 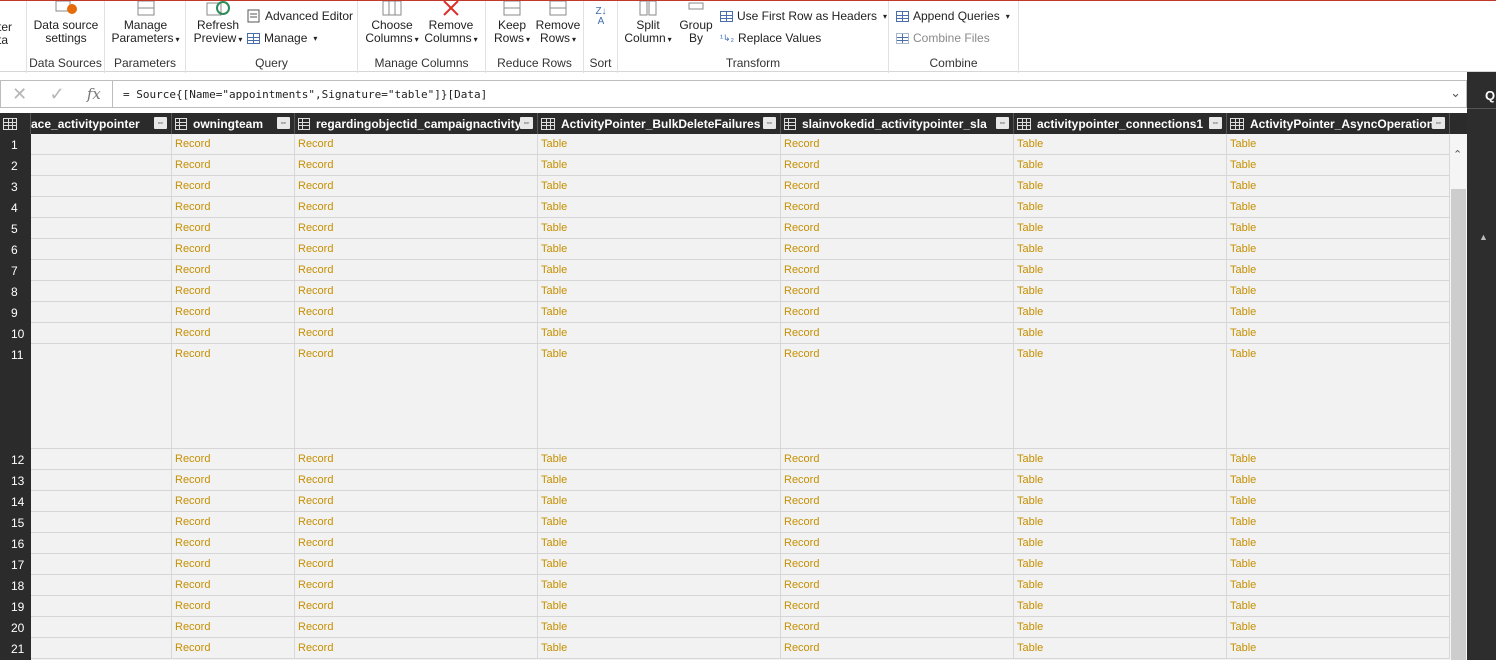 I want to click on row-number: 1, so click(x=15, y=145).